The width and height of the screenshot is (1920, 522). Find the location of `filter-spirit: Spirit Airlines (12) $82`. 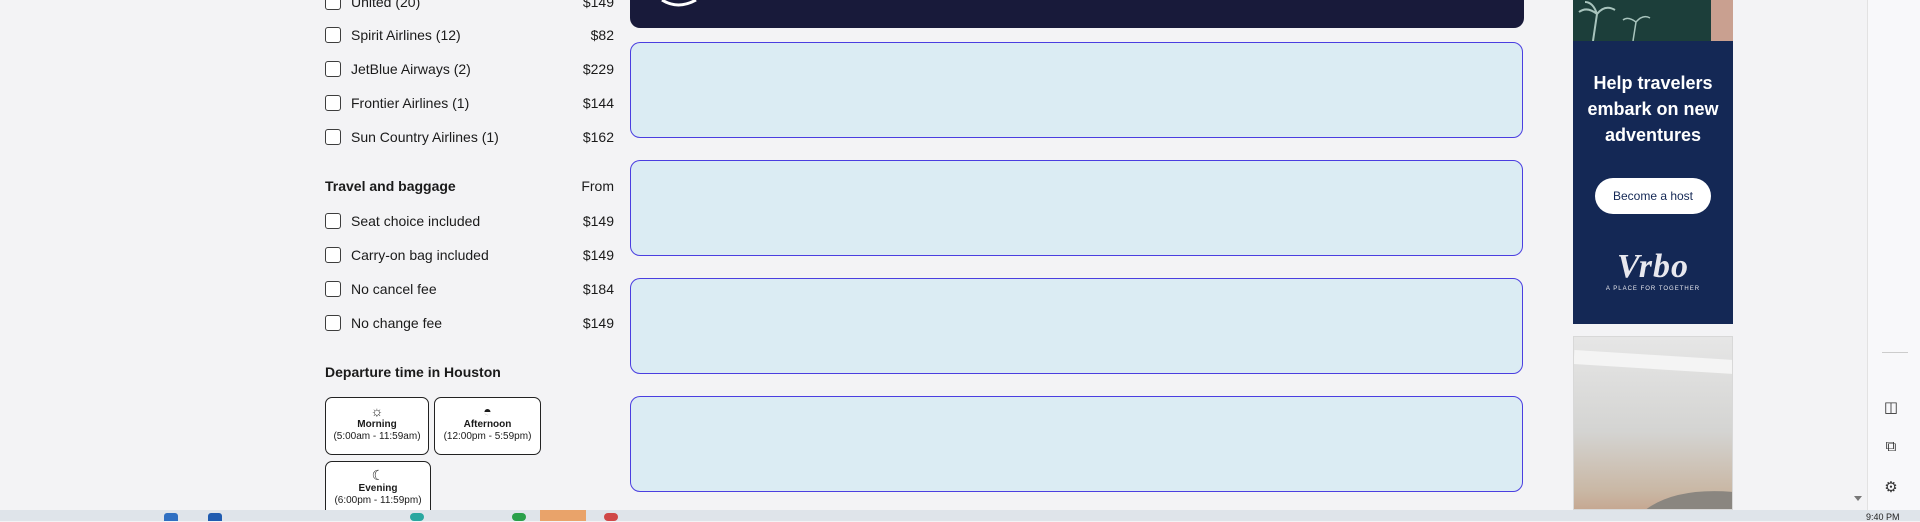

filter-spirit: Spirit Airlines (12) $82 is located at coordinates (469, 35).